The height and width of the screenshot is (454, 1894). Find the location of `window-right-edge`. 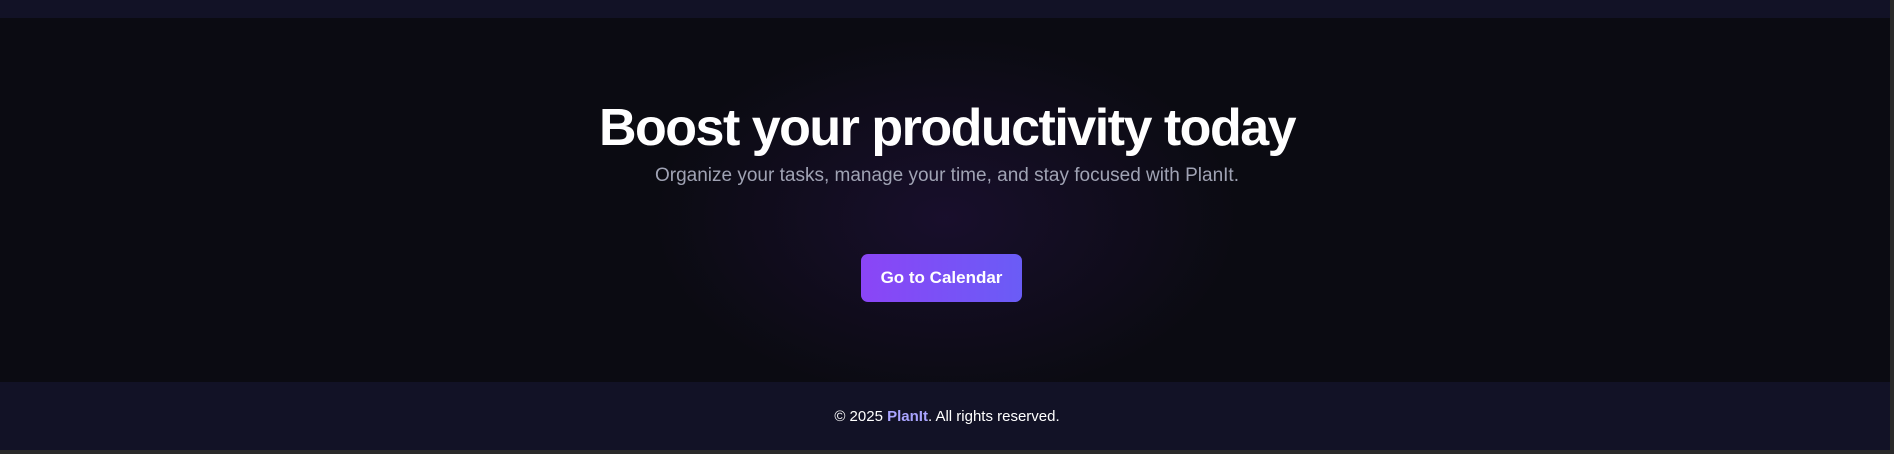

window-right-edge is located at coordinates (1892, 227).